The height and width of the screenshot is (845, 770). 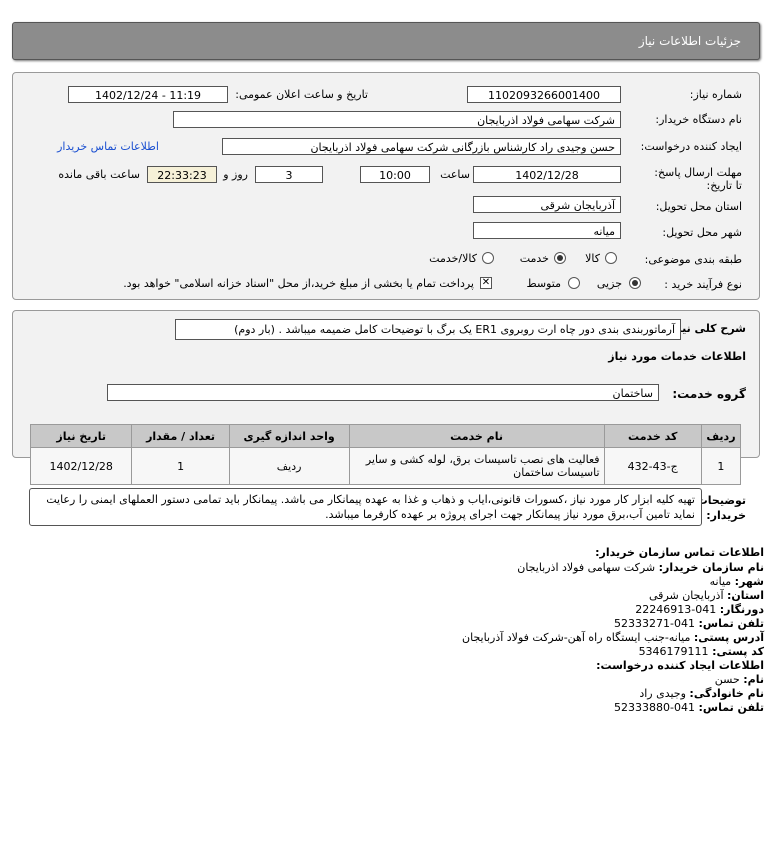 What do you see at coordinates (715, 94) in the screenshot?
I see `need-number-label: شماره نیاز:` at bounding box center [715, 94].